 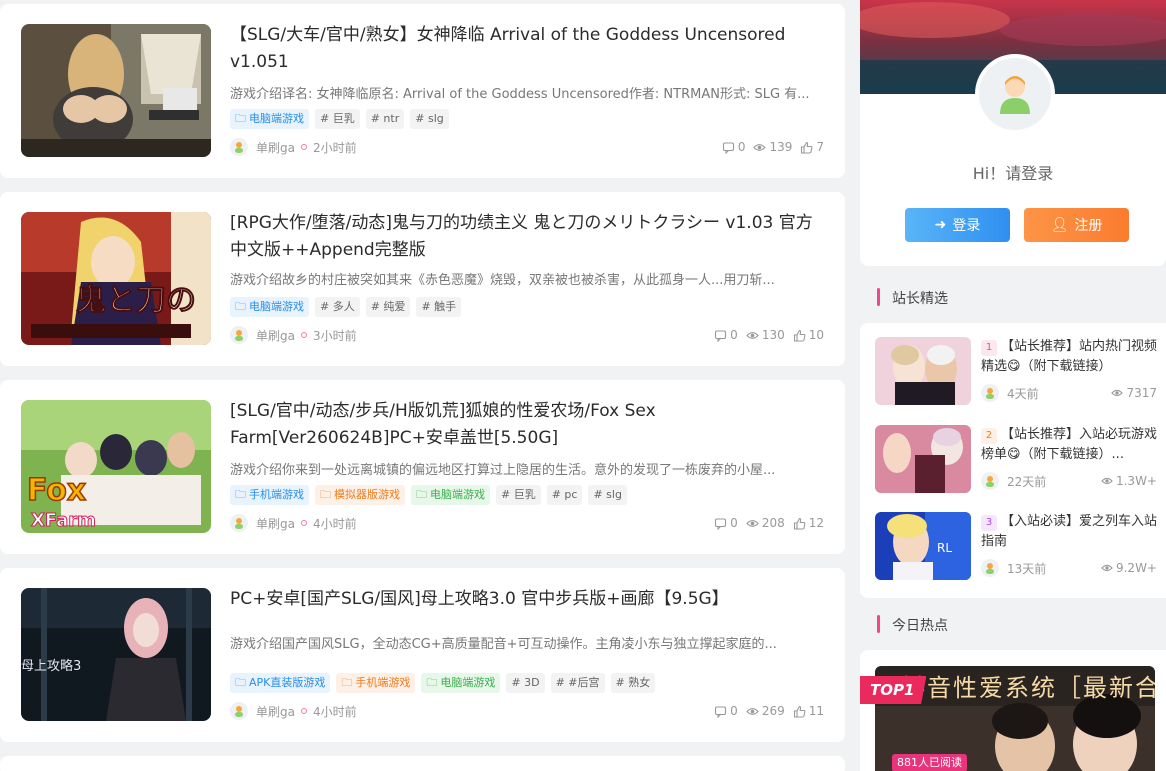 What do you see at coordinates (422, 763) in the screenshot?
I see `post-card` at bounding box center [422, 763].